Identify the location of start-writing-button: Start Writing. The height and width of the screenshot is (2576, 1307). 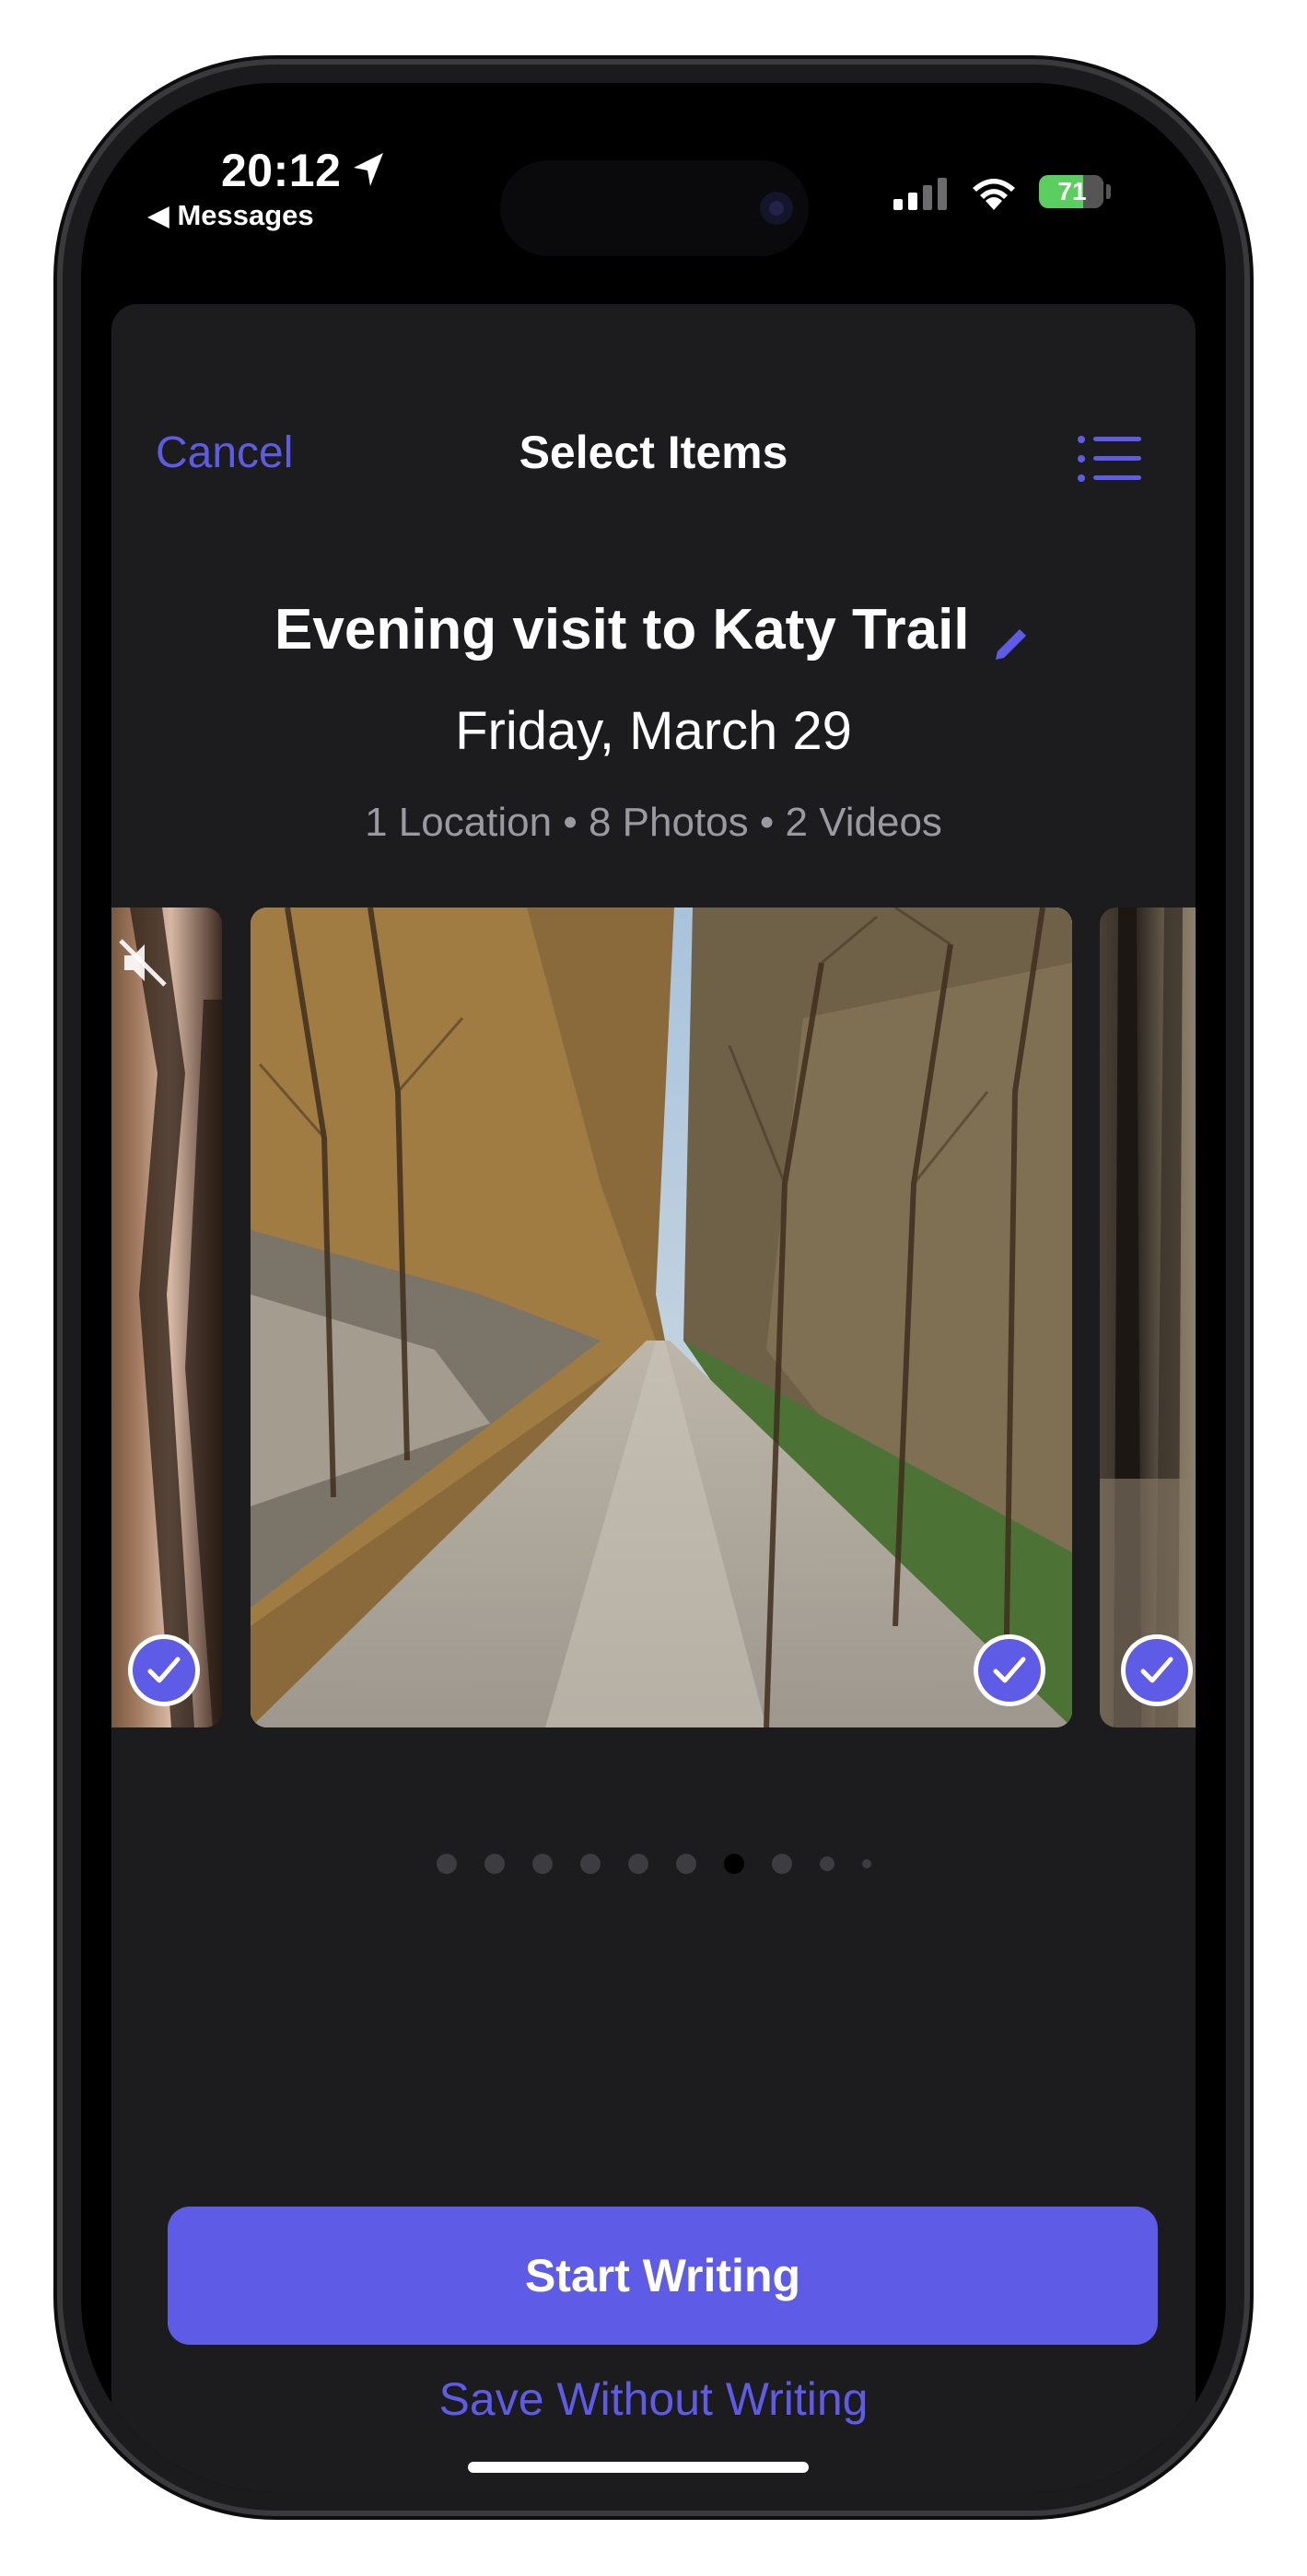
(663, 2276).